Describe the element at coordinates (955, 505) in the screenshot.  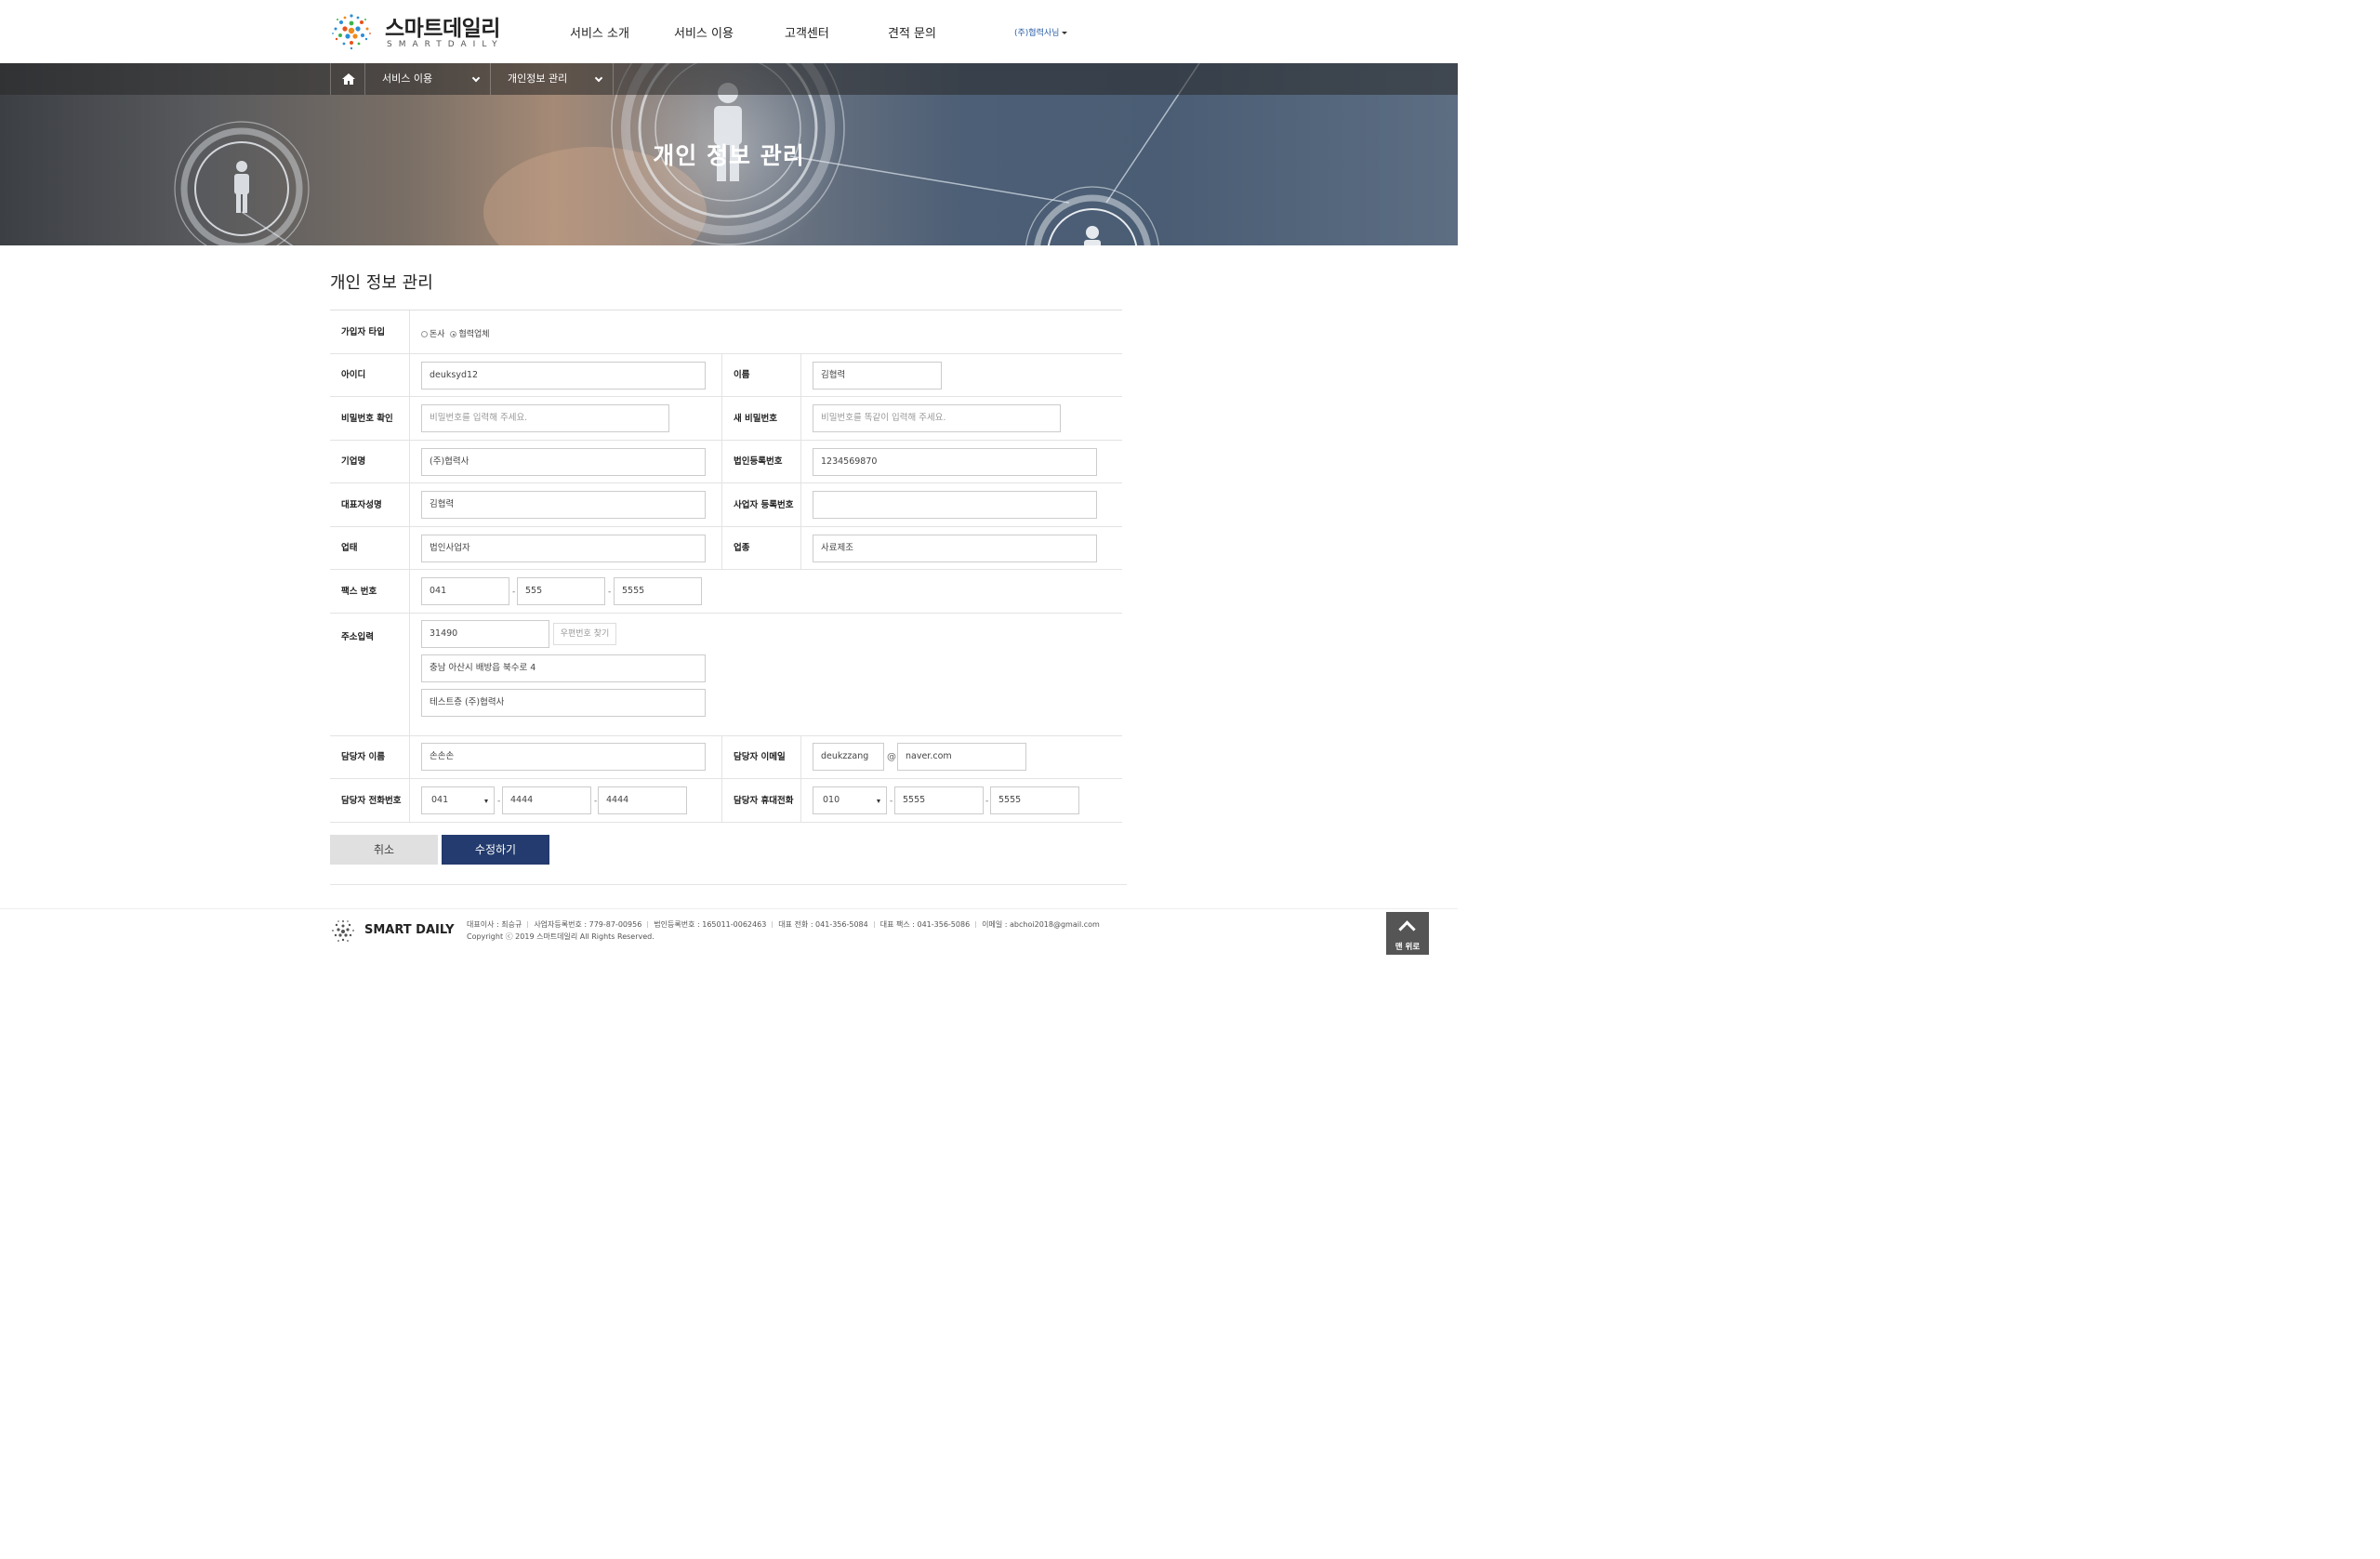
I see `biz-reg-no-field` at that location.